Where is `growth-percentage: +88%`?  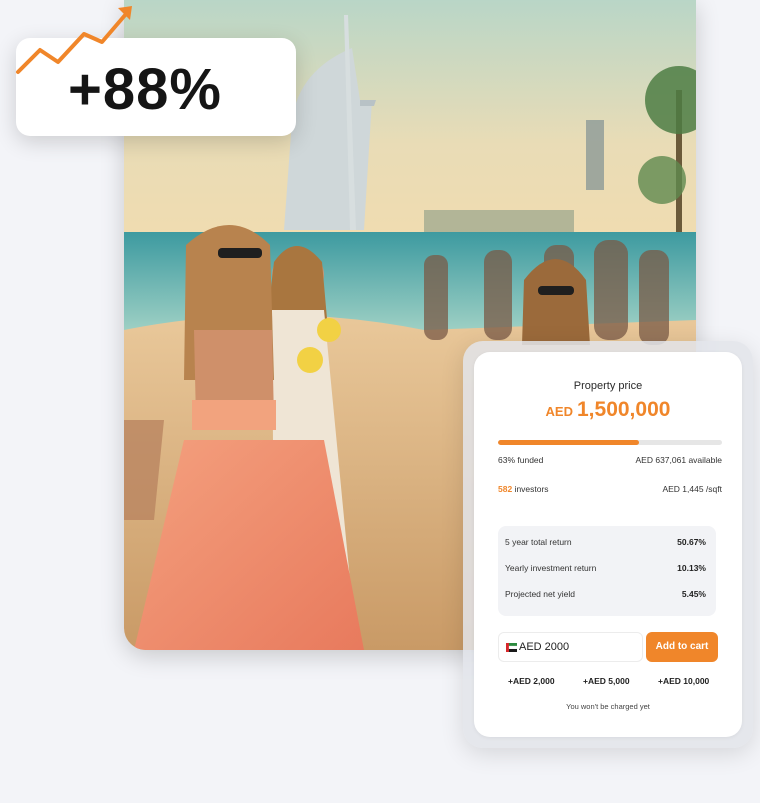
growth-percentage: +88% is located at coordinates (145, 89).